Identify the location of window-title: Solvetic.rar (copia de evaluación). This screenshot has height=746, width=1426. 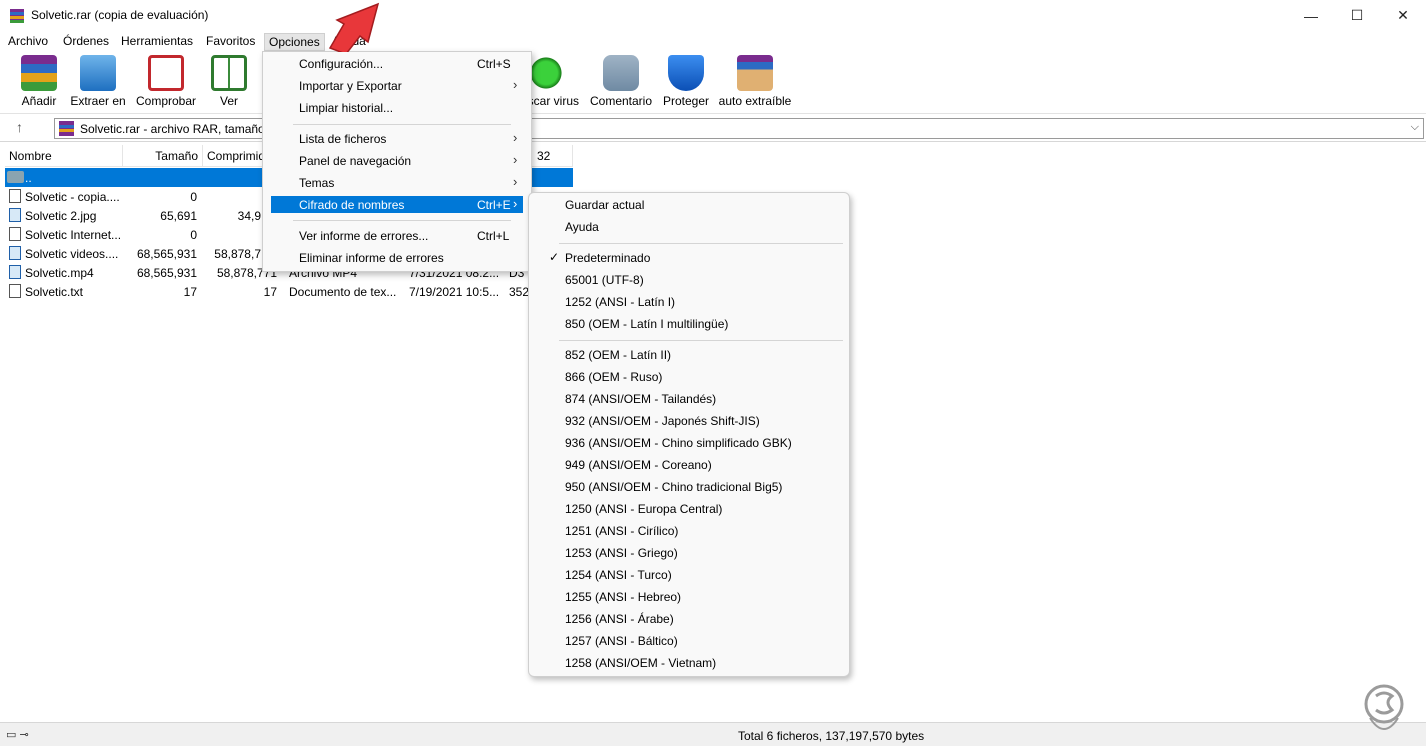
(120, 15).